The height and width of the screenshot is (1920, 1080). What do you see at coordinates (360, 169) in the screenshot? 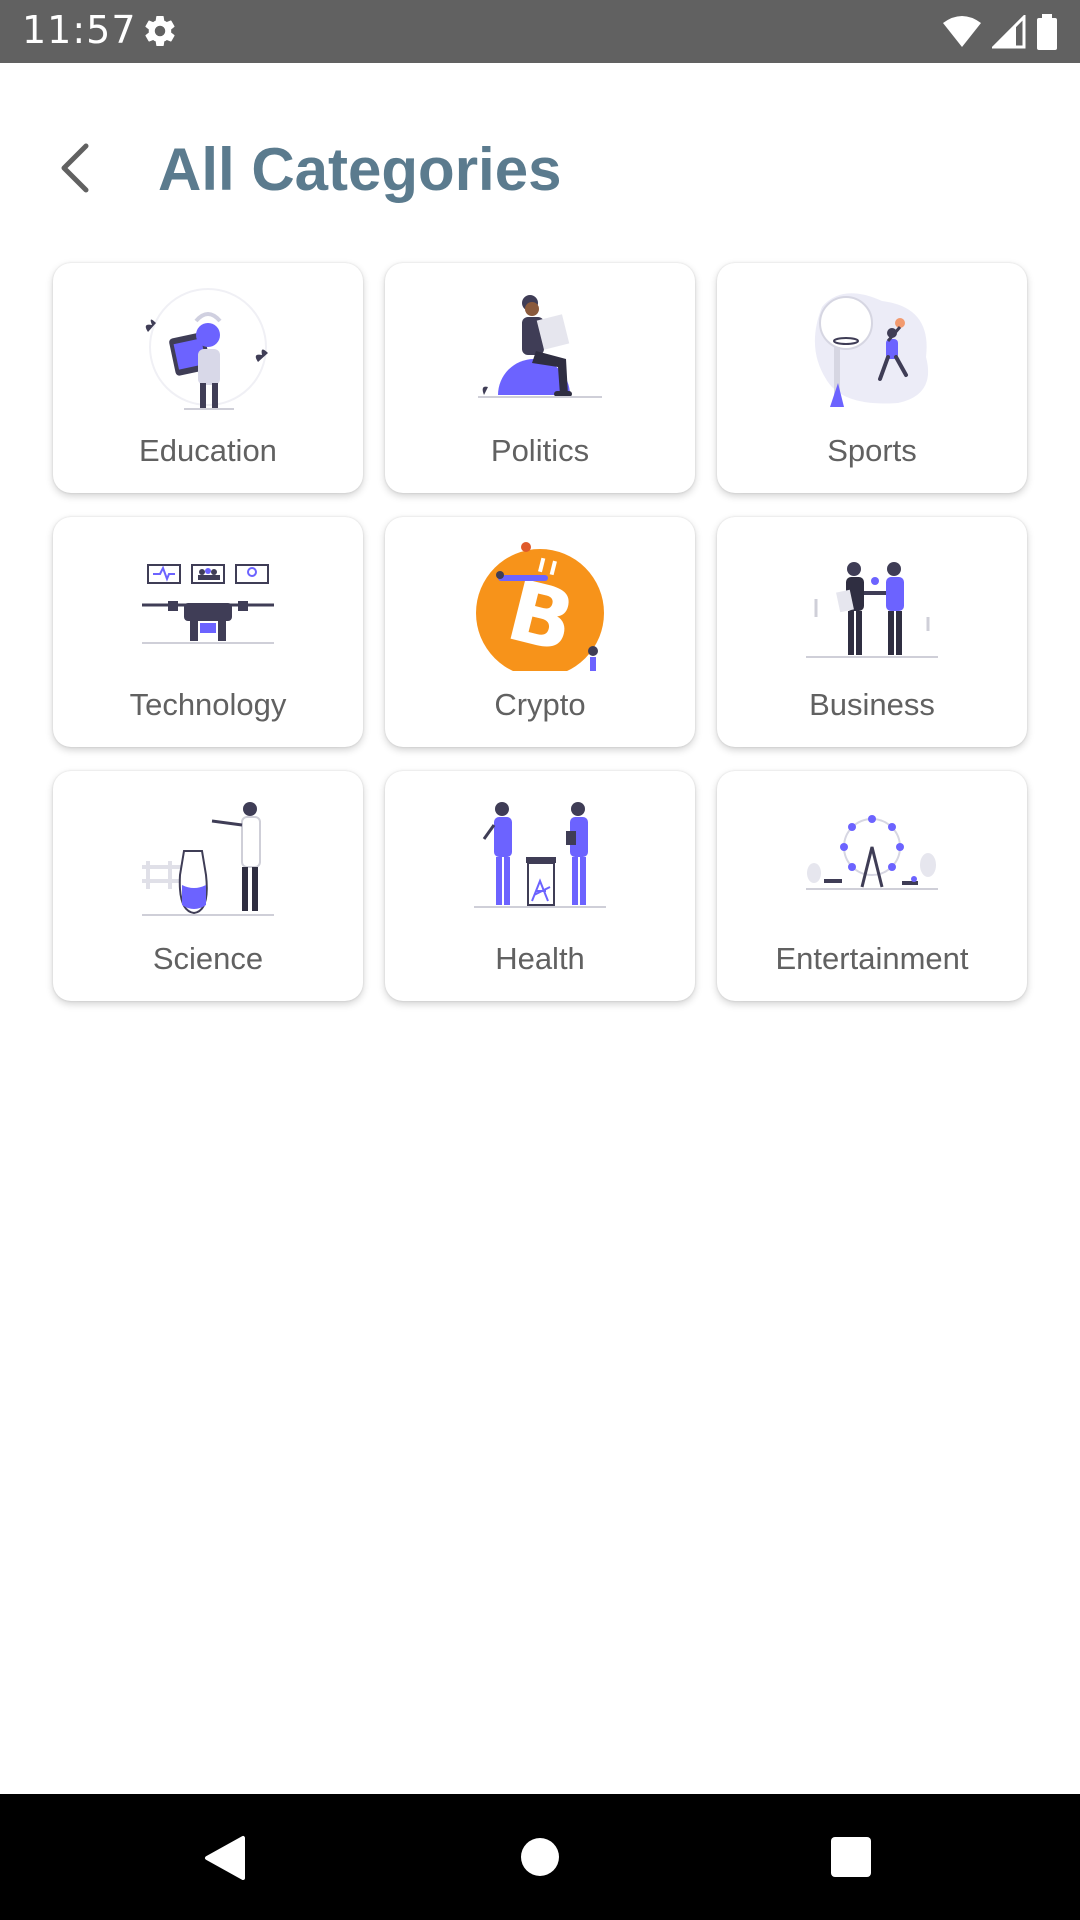
I see `page-title: All Categories` at bounding box center [360, 169].